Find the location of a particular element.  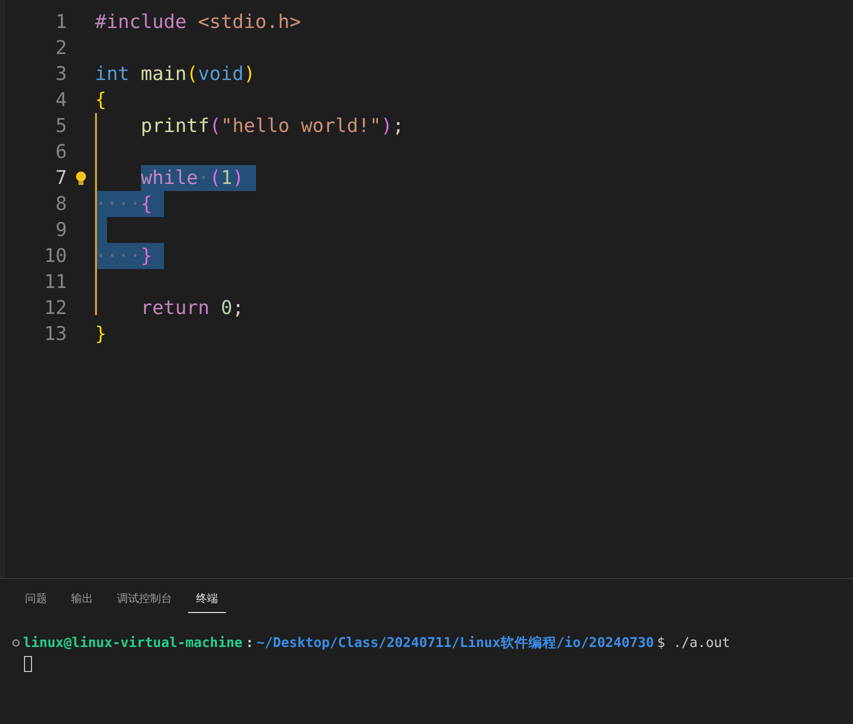

whitespace-dots: · is located at coordinates (204, 178).